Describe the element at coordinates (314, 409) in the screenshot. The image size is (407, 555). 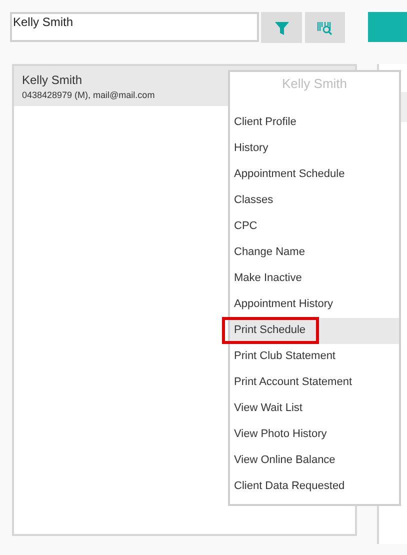
I see `menu-item: View Wait List` at that location.